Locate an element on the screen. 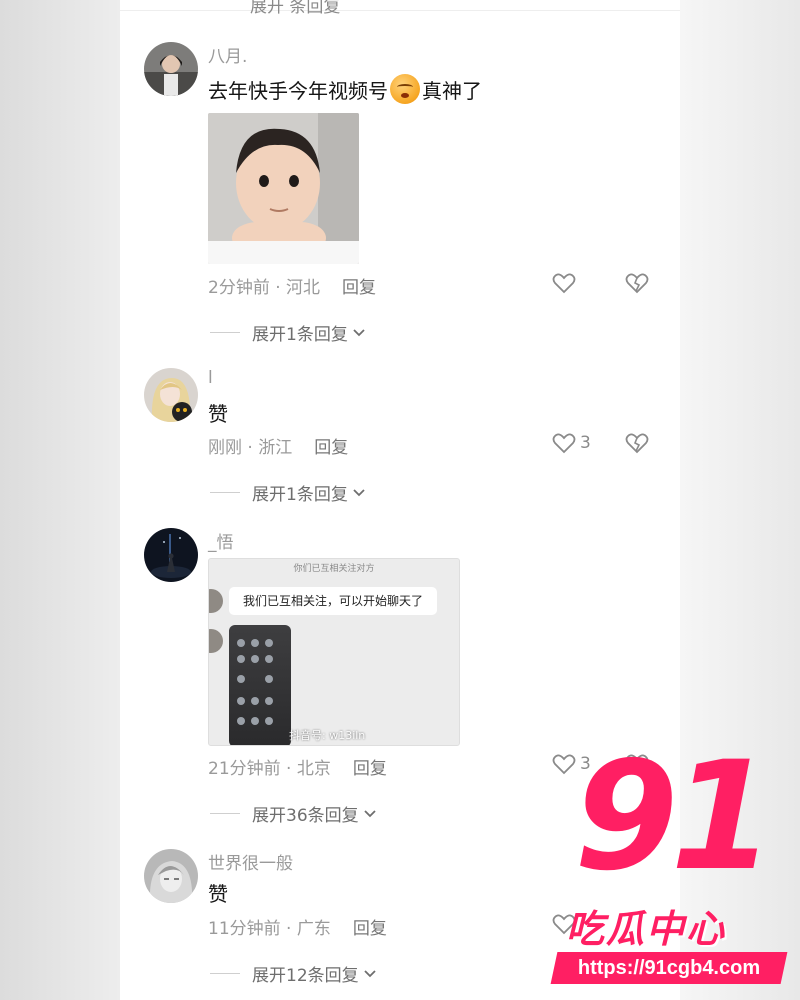 Image resolution: width=800 pixels, height=1000 pixels. username: l is located at coordinates (210, 378).